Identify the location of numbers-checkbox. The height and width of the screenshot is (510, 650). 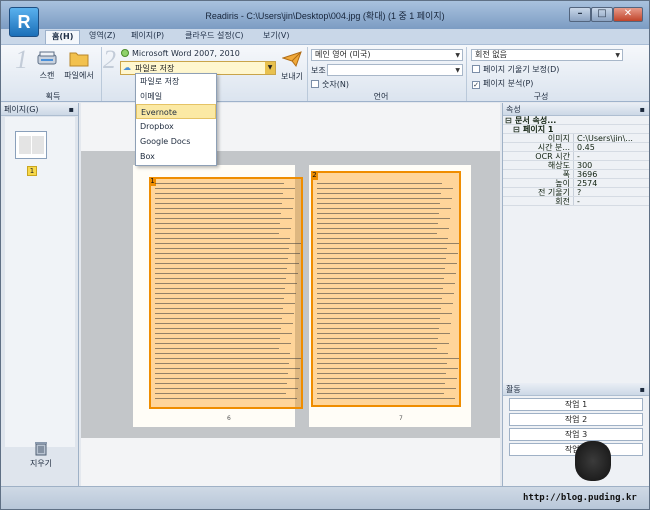
(315, 84).